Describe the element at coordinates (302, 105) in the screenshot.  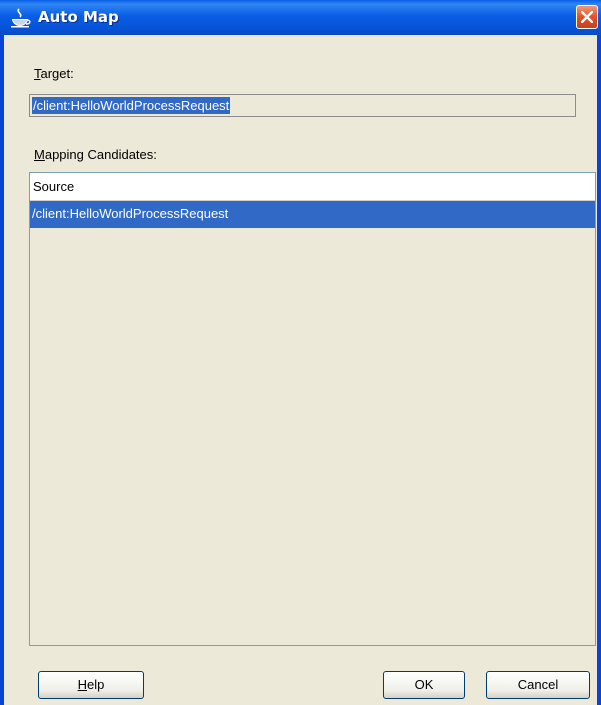
I see `target-field: /client:HelloWorldProcessRequest` at that location.